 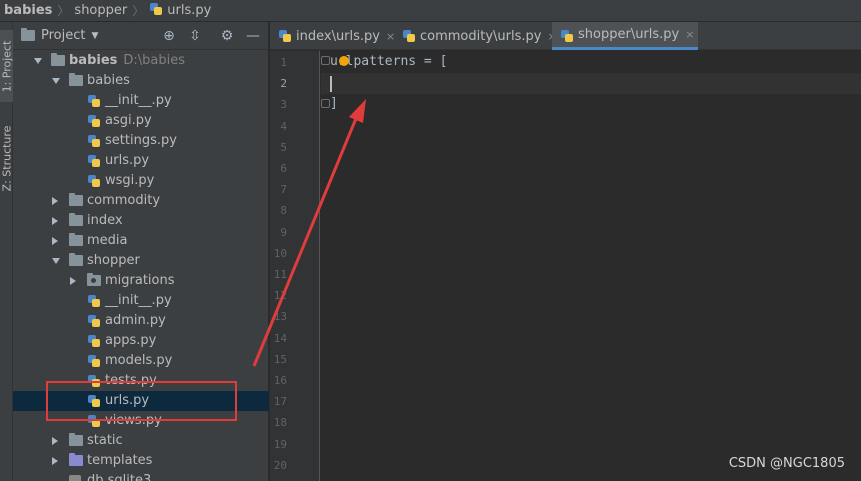 I want to click on tree-item-label: models.py, so click(x=138, y=360).